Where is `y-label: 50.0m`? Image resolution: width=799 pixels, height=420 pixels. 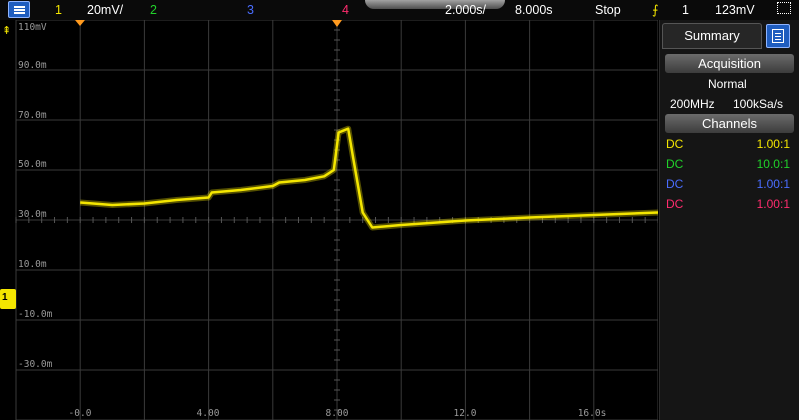
y-label: 50.0m is located at coordinates (32, 164).